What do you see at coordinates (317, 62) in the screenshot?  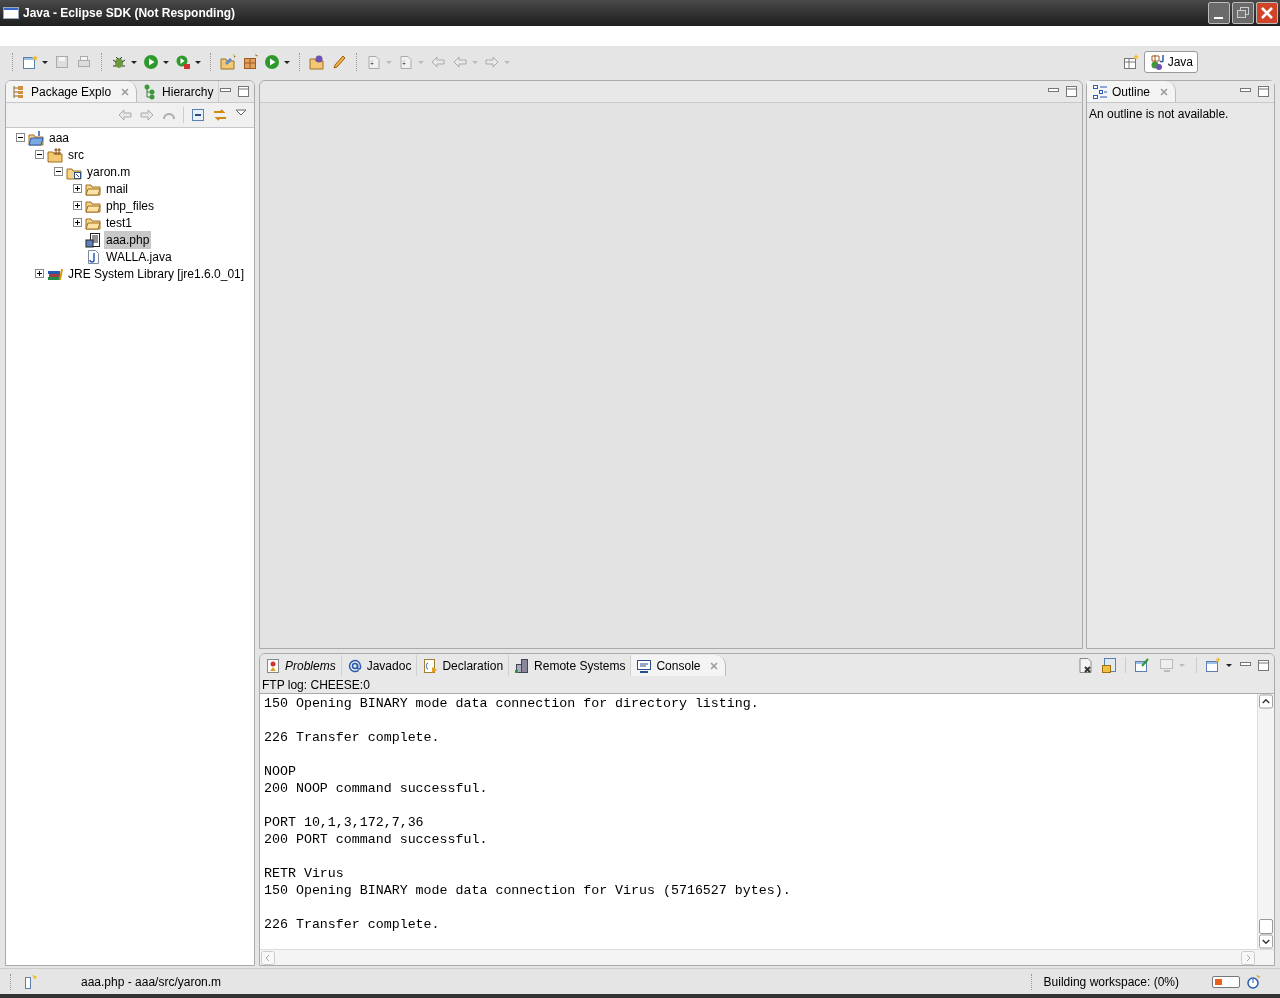 I see `open-folder-icon` at bounding box center [317, 62].